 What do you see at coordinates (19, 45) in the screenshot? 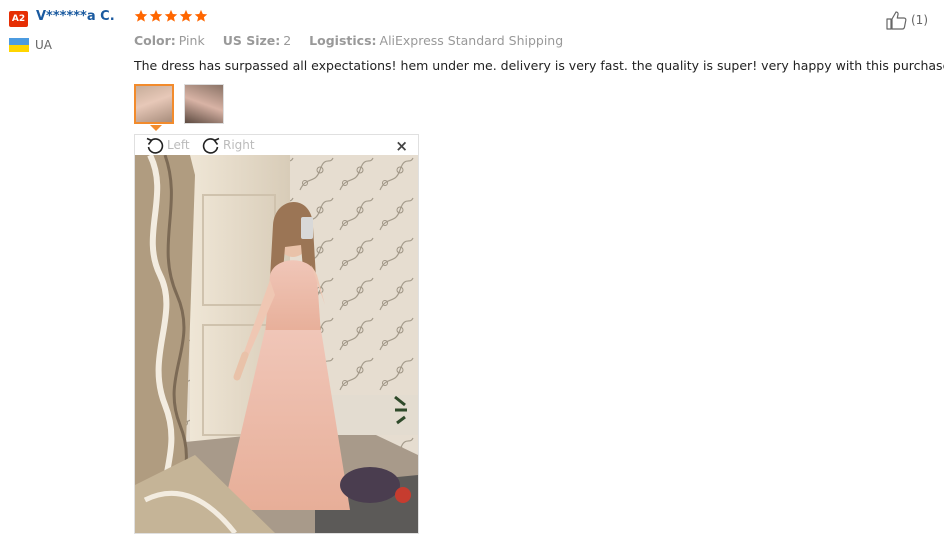
I see `ukraine-flag-icon` at bounding box center [19, 45].